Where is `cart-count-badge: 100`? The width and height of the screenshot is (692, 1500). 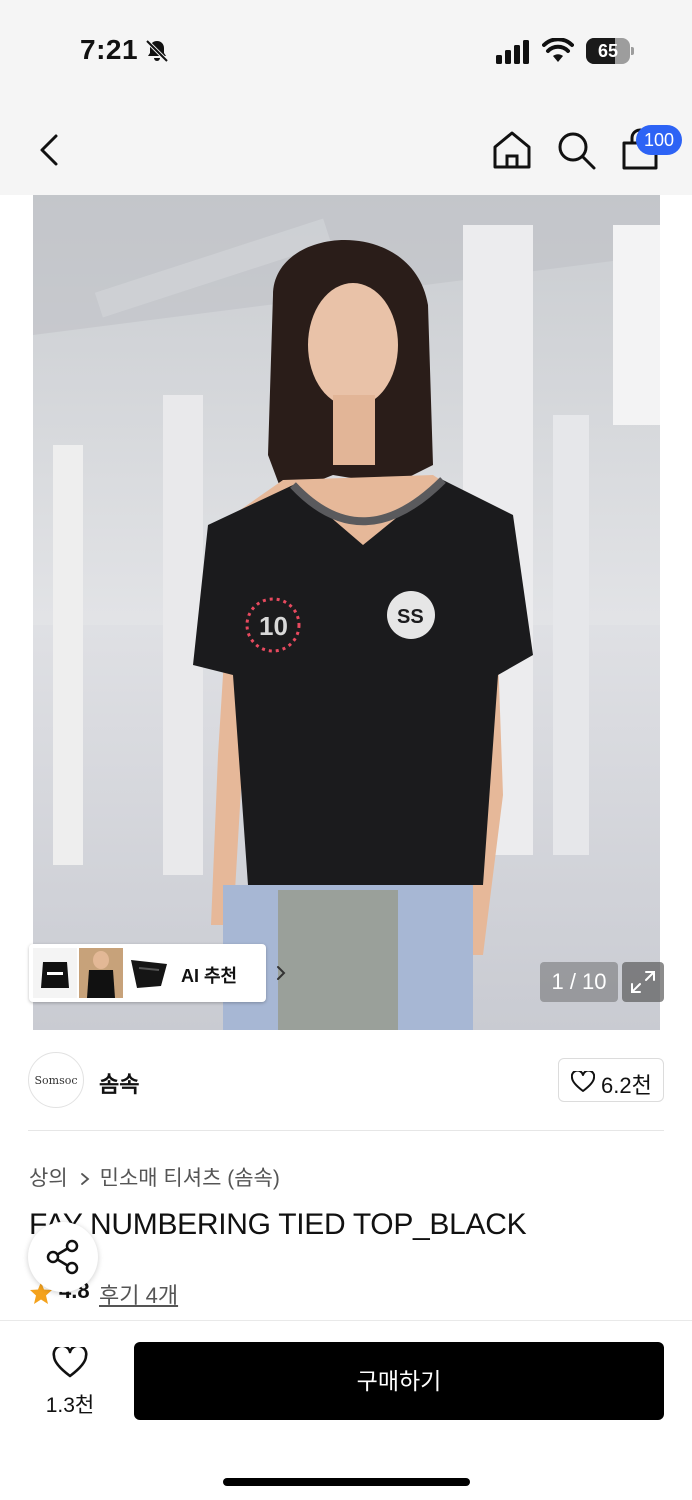 cart-count-badge: 100 is located at coordinates (659, 140).